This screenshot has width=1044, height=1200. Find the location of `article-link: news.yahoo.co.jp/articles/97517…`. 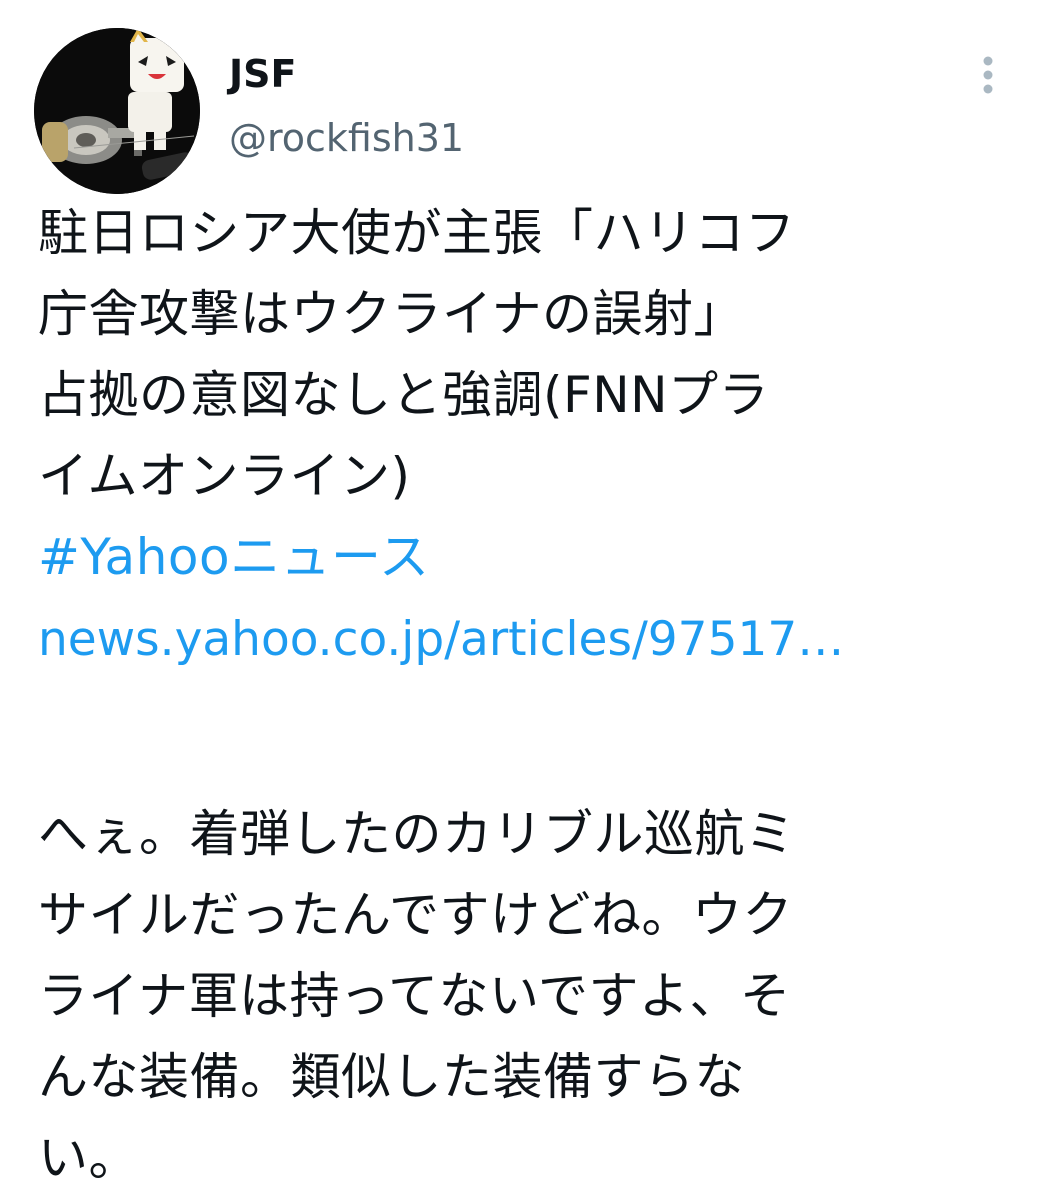

article-link: news.yahoo.co.jp/articles/97517… is located at coordinates (441, 639).